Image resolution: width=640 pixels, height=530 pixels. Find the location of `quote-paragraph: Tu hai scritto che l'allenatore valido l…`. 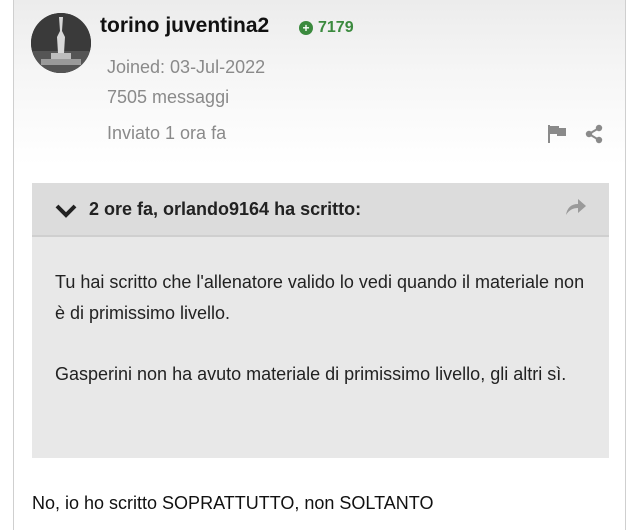

quote-paragraph: Tu hai scritto che l'allenatore valido l… is located at coordinates (320, 297).